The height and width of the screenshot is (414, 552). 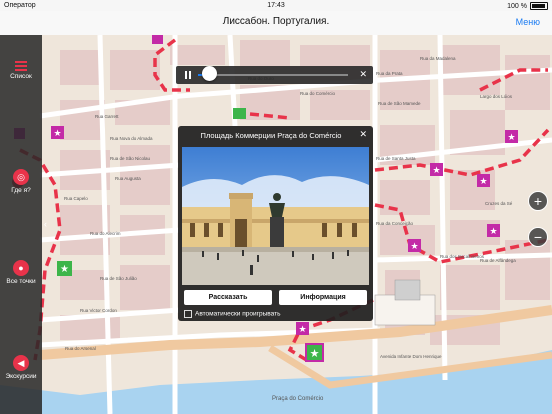 I want to click on sidebar-item-where-am-i: ◎ Где я?, so click(x=21, y=181).